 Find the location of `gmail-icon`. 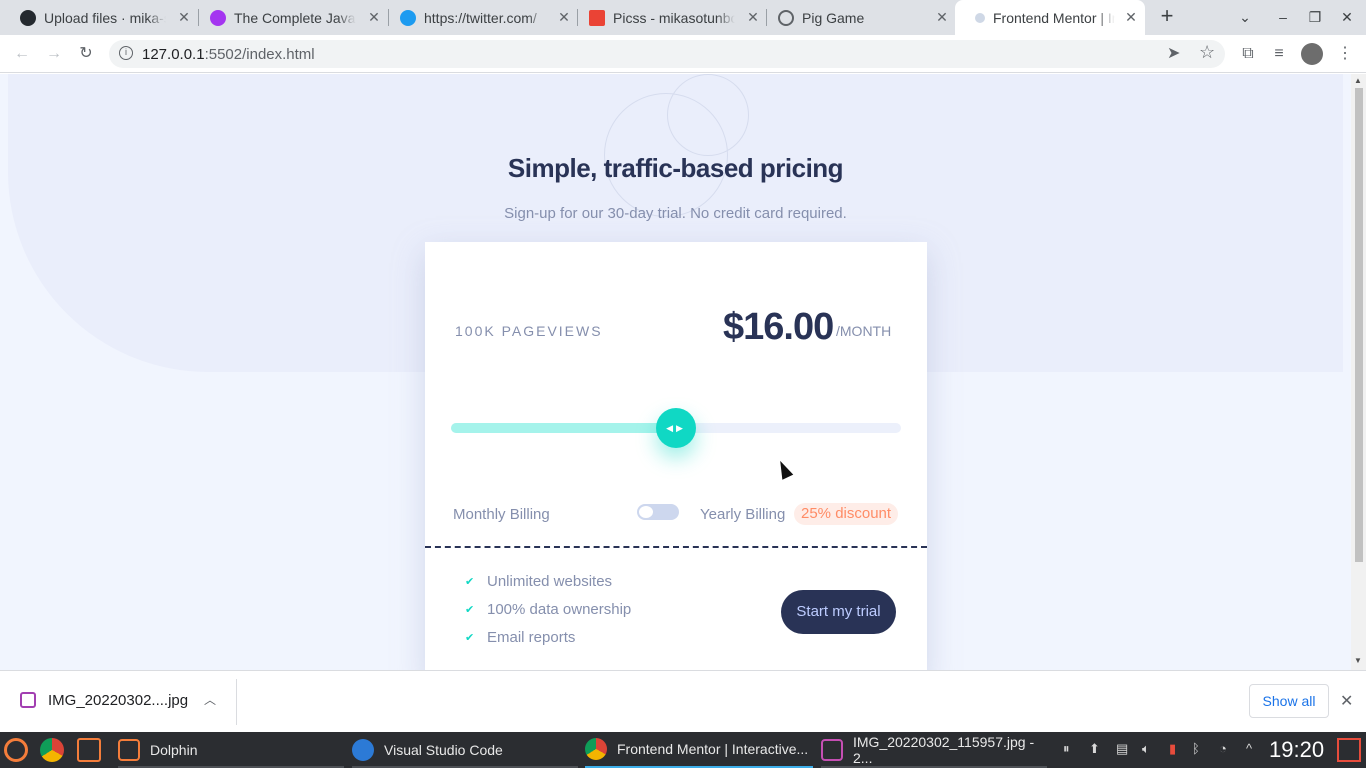

gmail-icon is located at coordinates (597, 17).